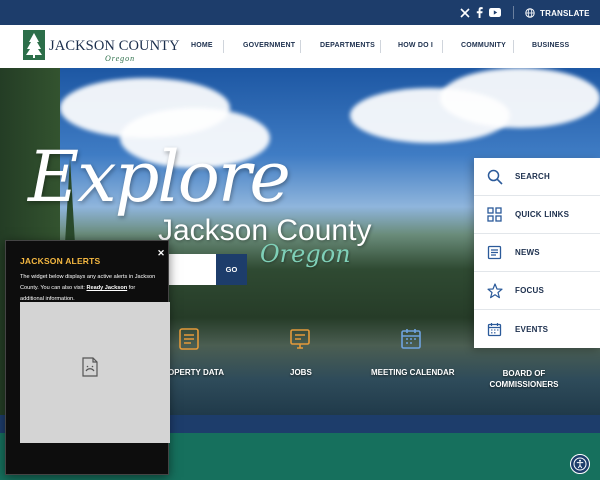  Describe the element at coordinates (524, 379) in the screenshot. I see `quick-link-board-of-commissioners: BOARD OF COMMISSIONERS` at that location.